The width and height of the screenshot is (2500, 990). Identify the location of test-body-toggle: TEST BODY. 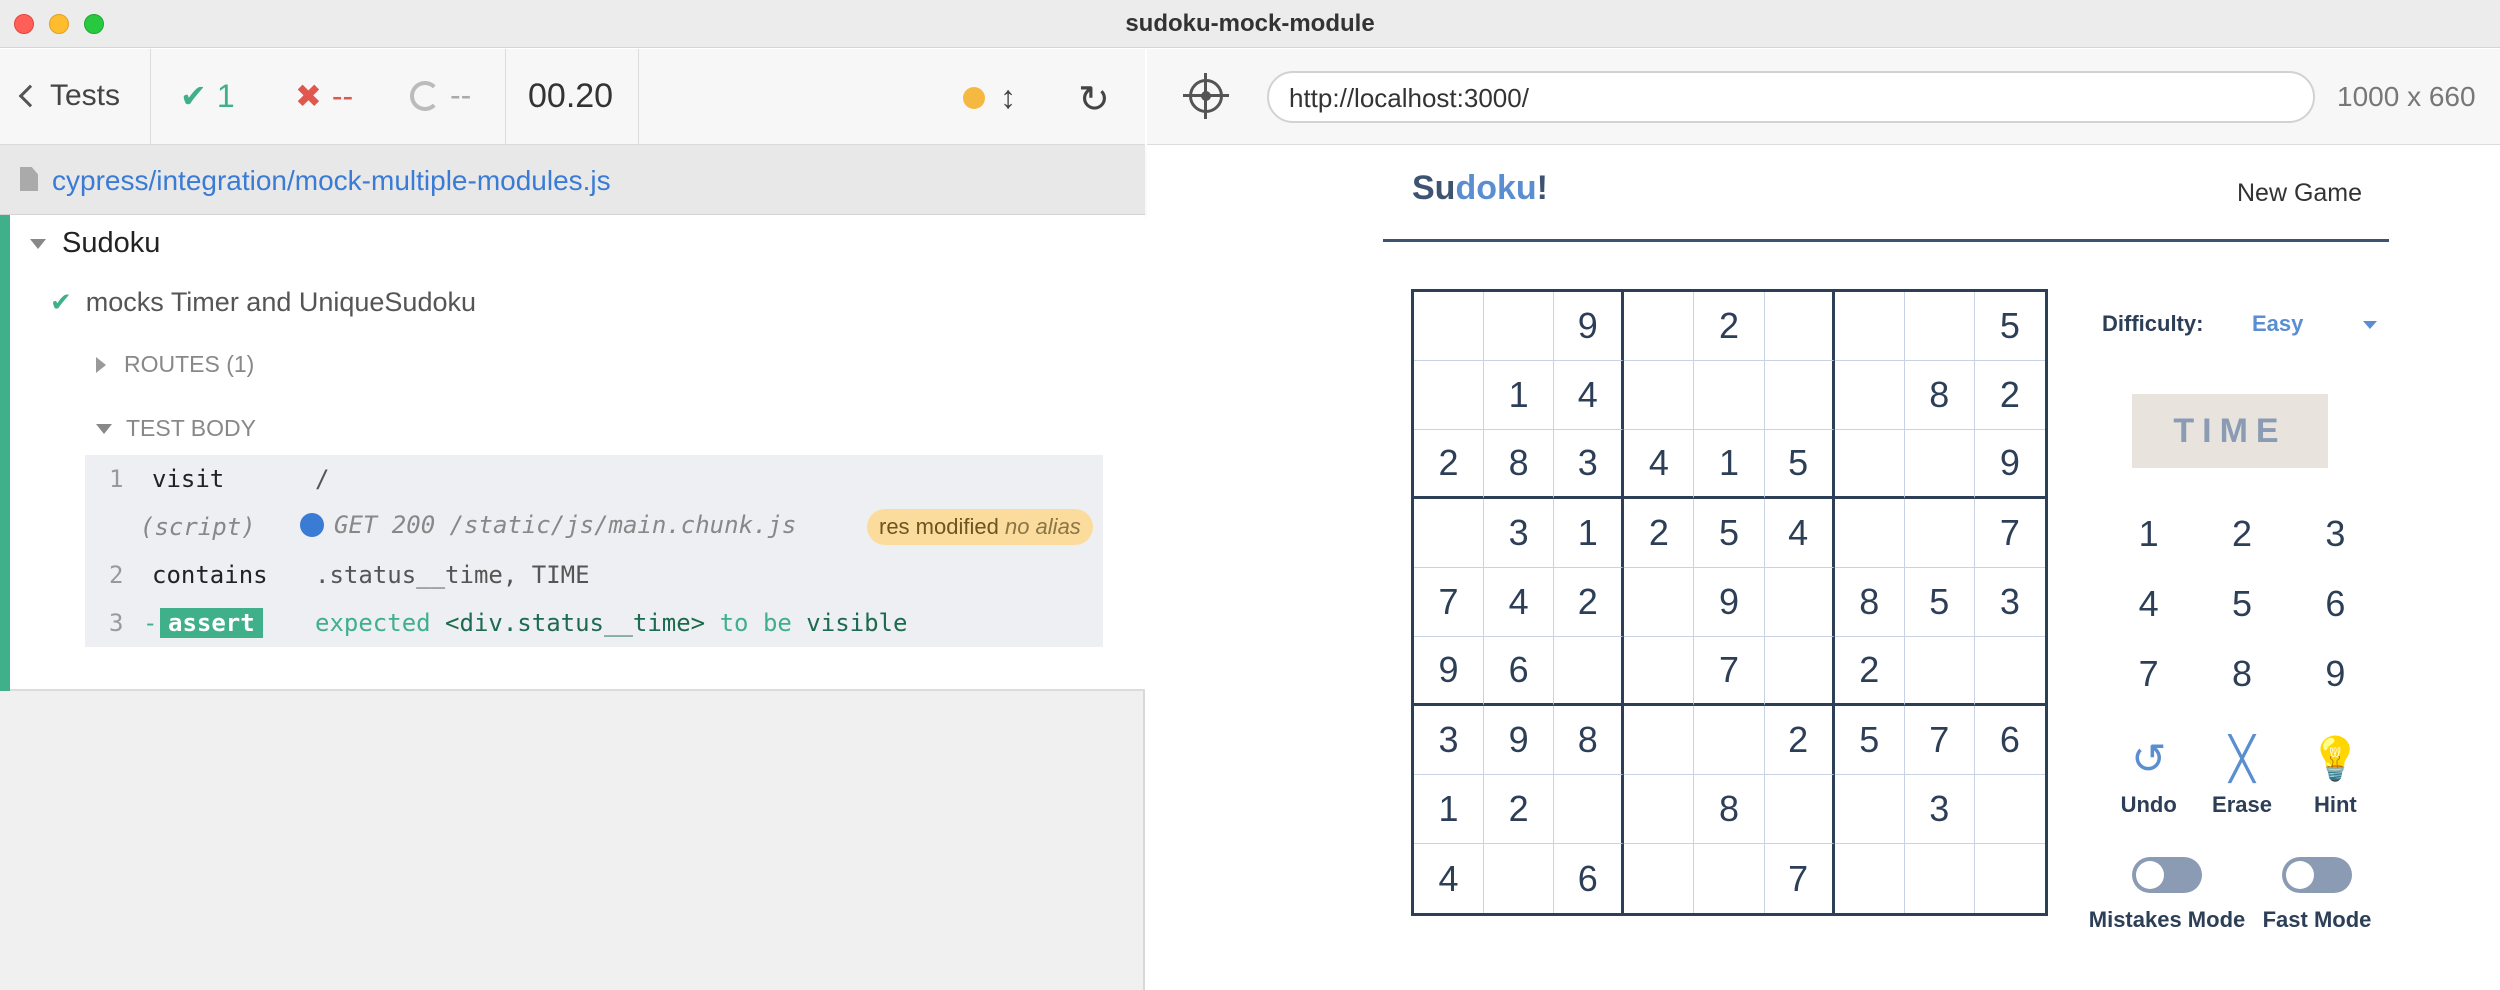
(176, 428).